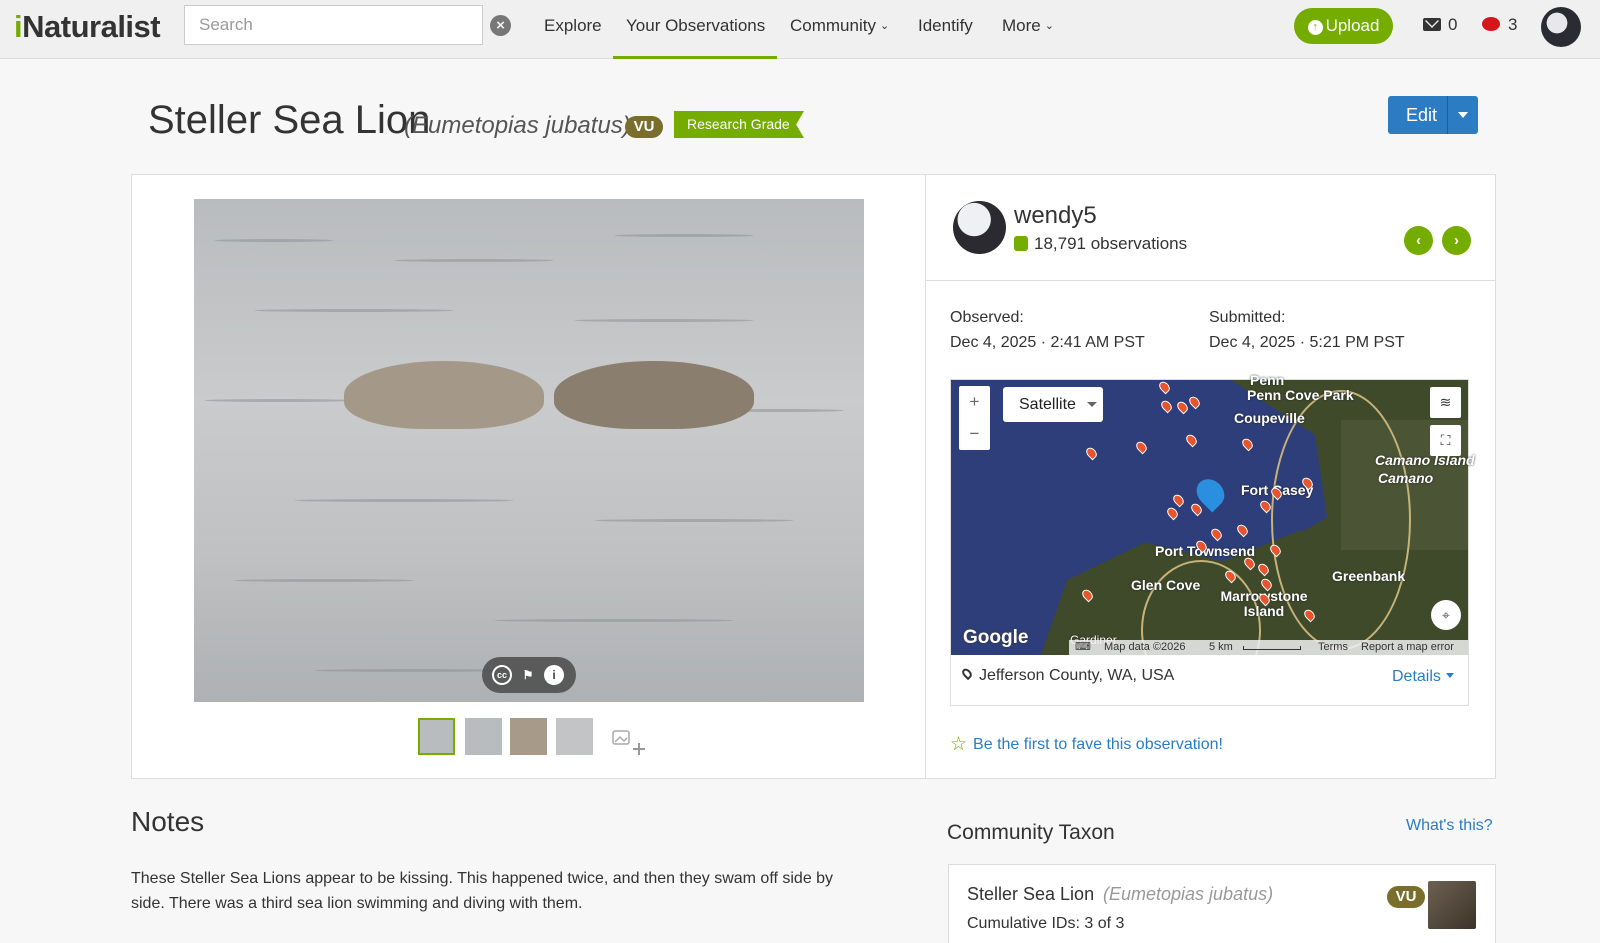 This screenshot has width=1600, height=943. Describe the element at coordinates (289, 120) in the screenshot. I see `page-title: Steller Sea Lion` at that location.